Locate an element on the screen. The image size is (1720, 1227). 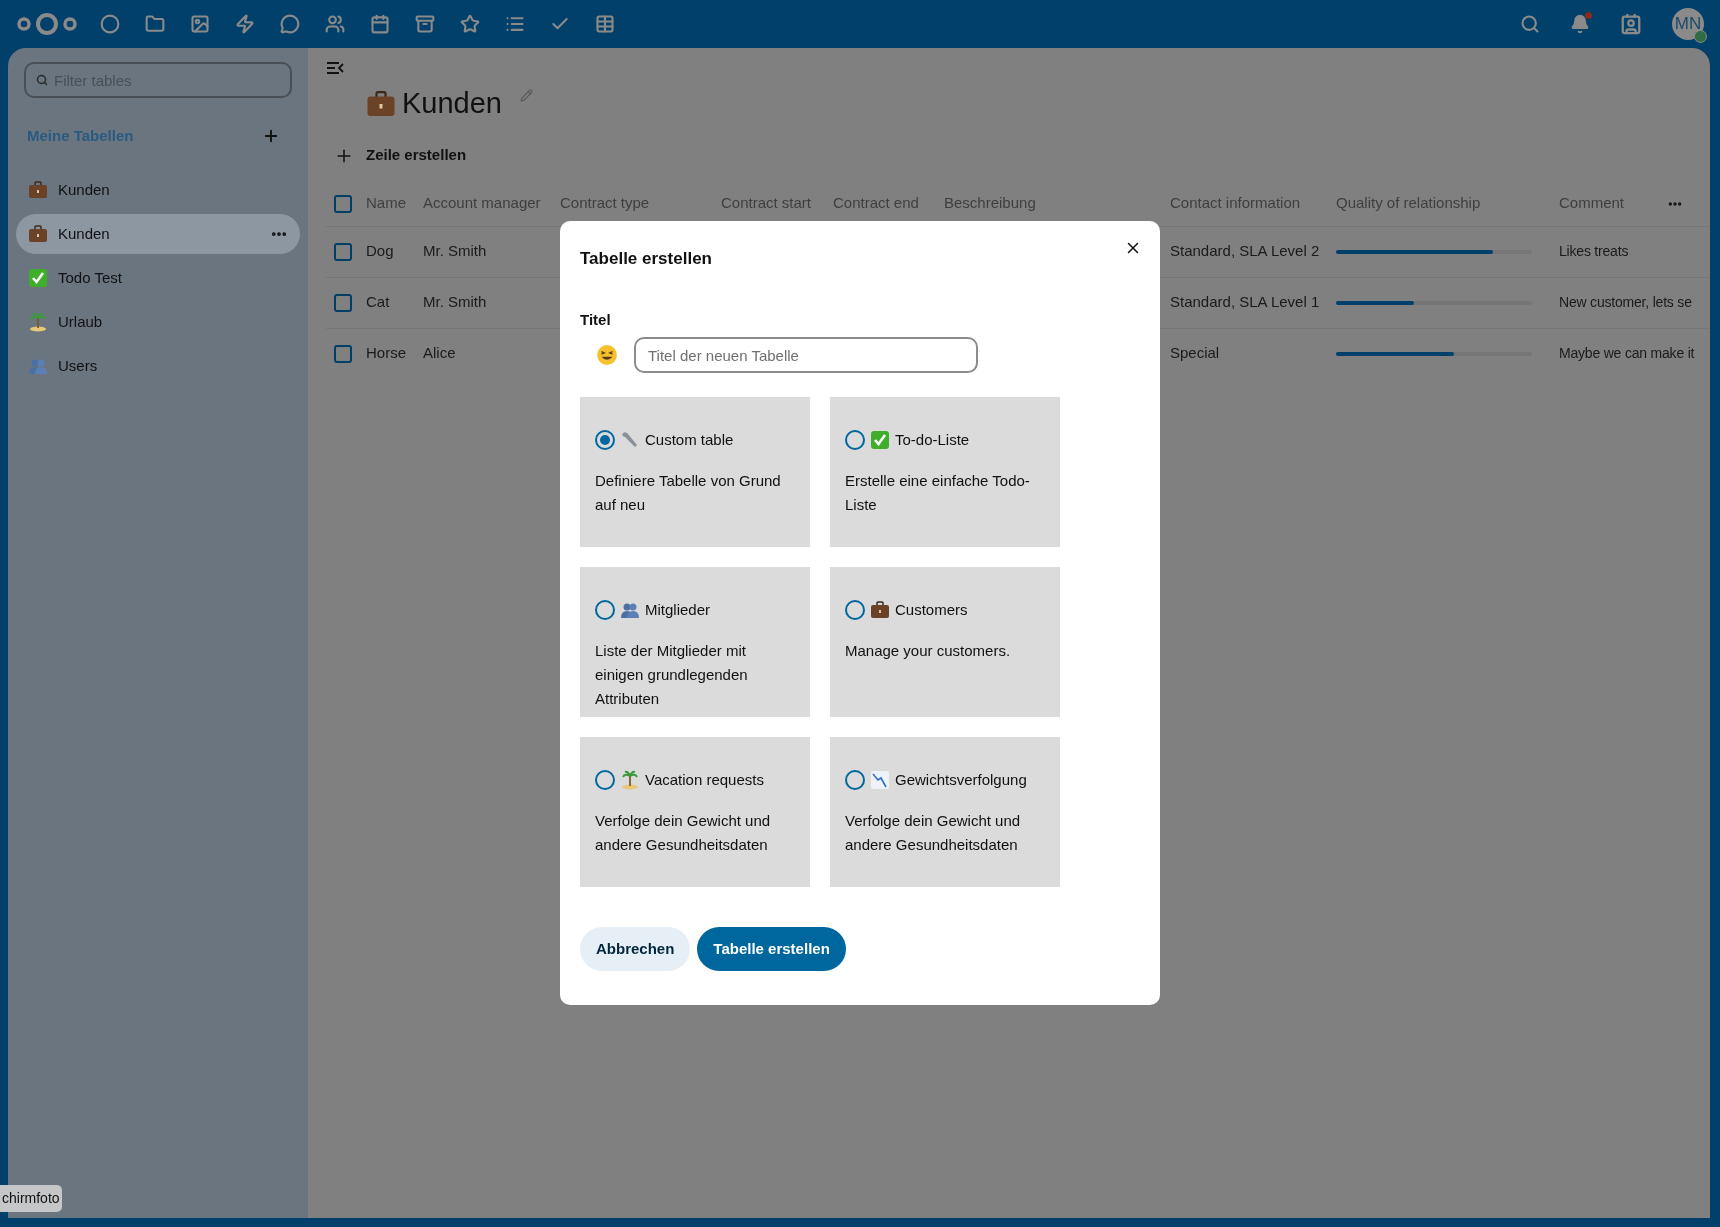
template-card: Custom table Definiere Tabelle von Grund auf neu is located at coordinates (695, 472).